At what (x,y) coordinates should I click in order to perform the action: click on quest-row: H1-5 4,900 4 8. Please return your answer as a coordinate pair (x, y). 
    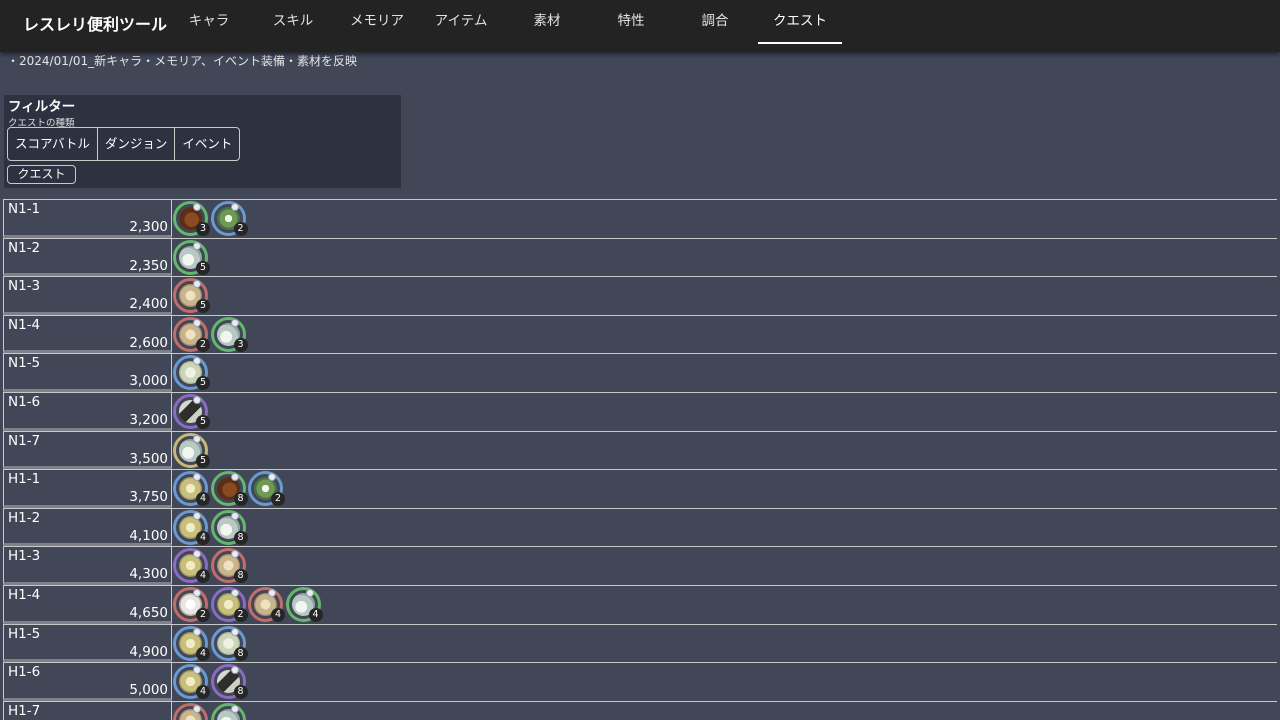
    Looking at the image, I should click on (640, 643).